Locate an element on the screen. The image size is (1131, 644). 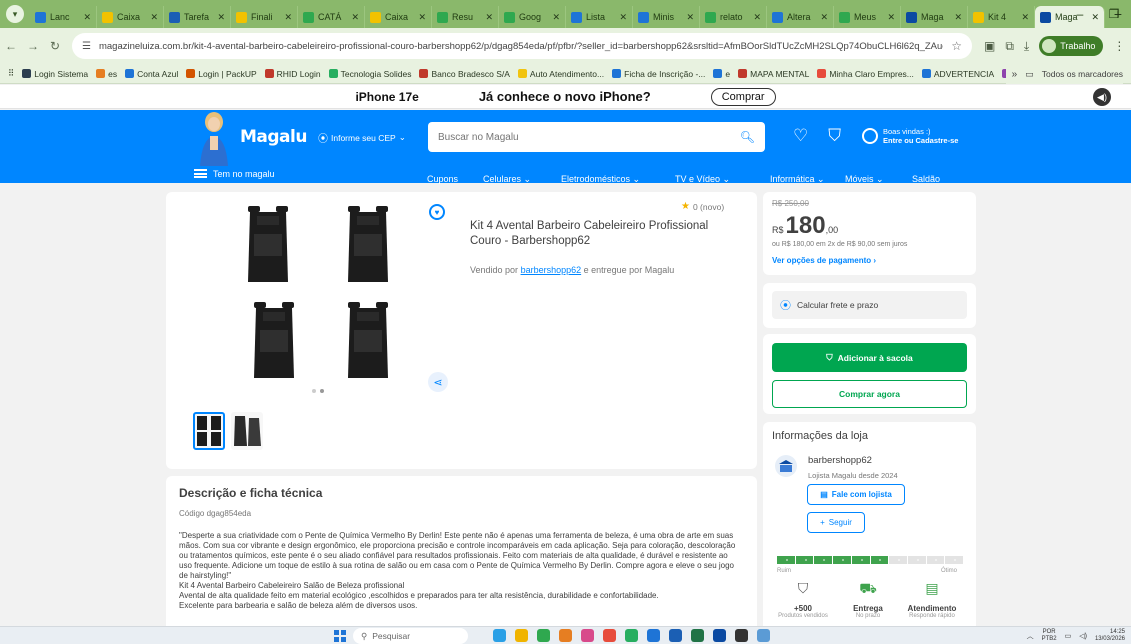
browser-tab: relato ✕ is located at coordinates (733, 17).